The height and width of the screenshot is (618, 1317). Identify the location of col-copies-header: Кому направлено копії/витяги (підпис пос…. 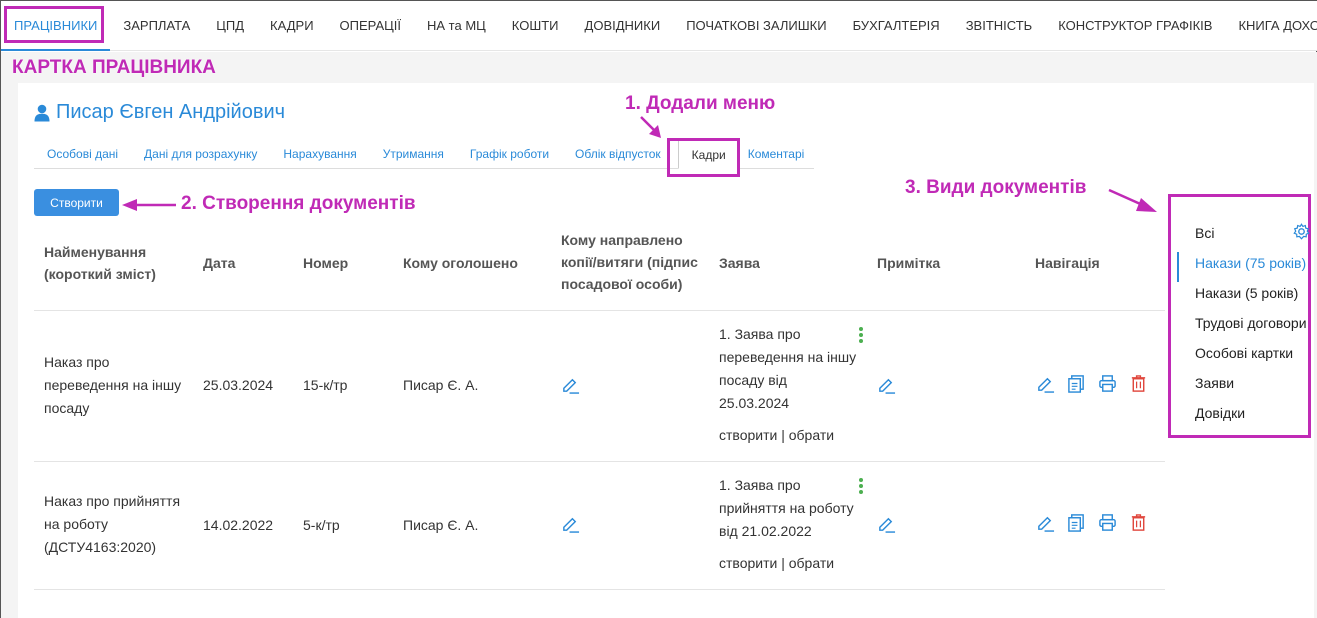
(629, 262).